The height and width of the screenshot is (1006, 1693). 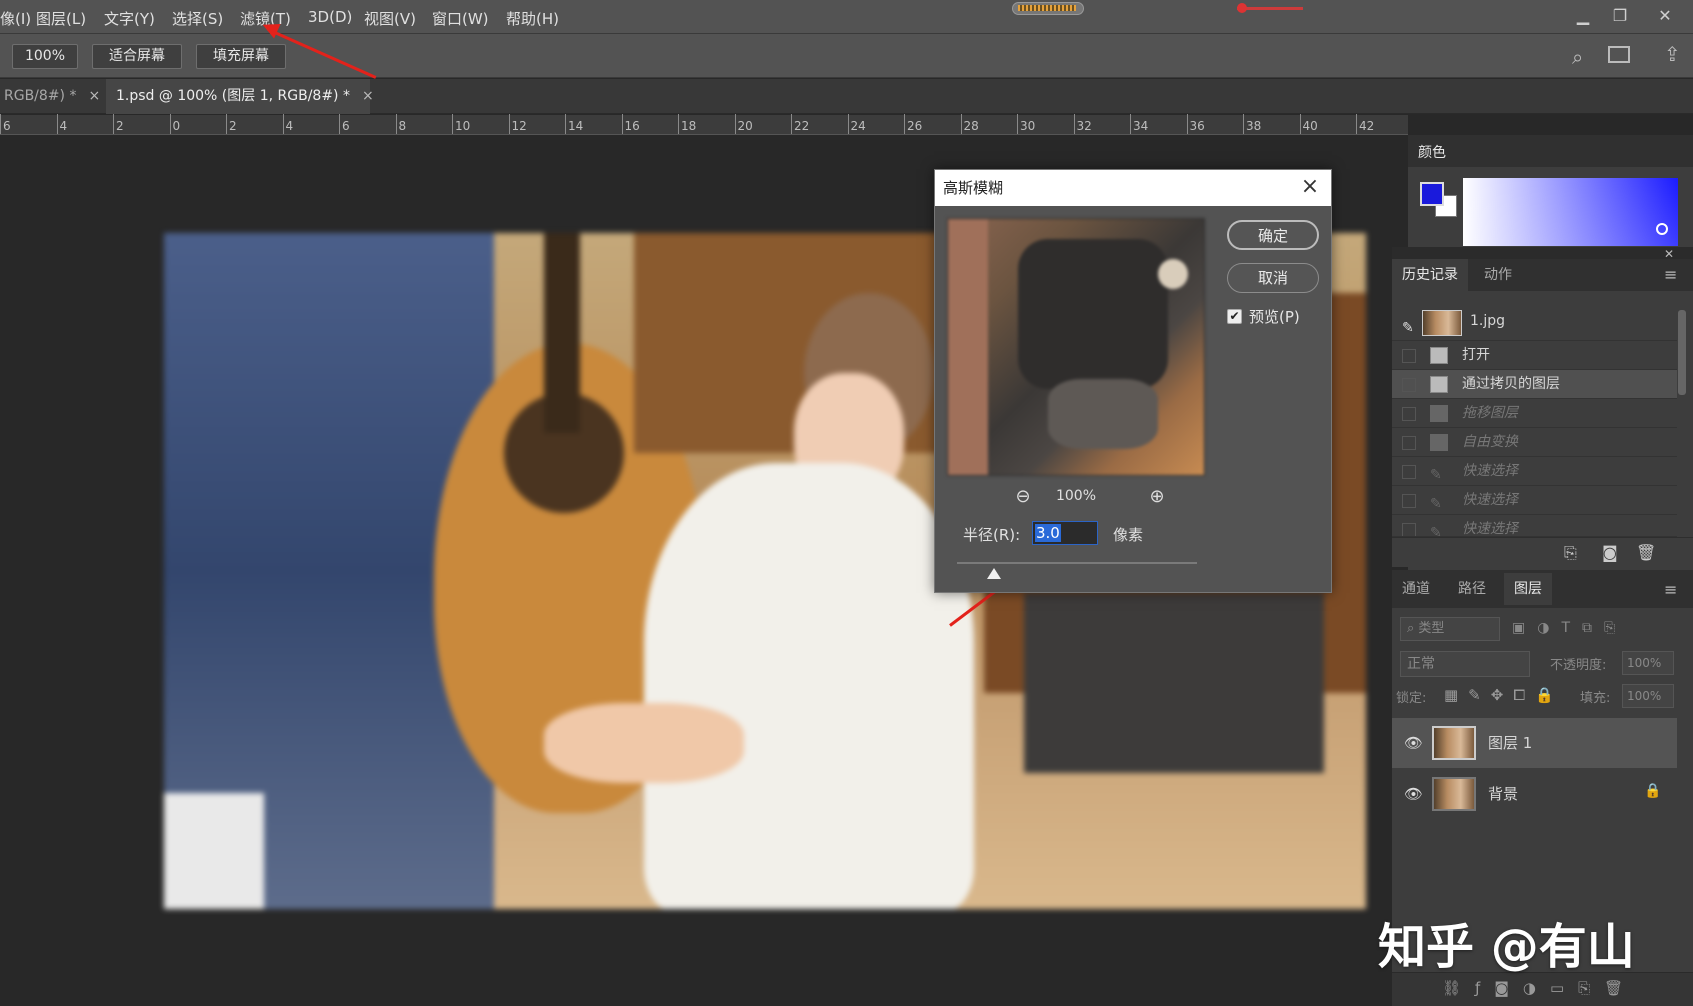 I want to click on color-panel: 颜色, so click(x=1550, y=191).